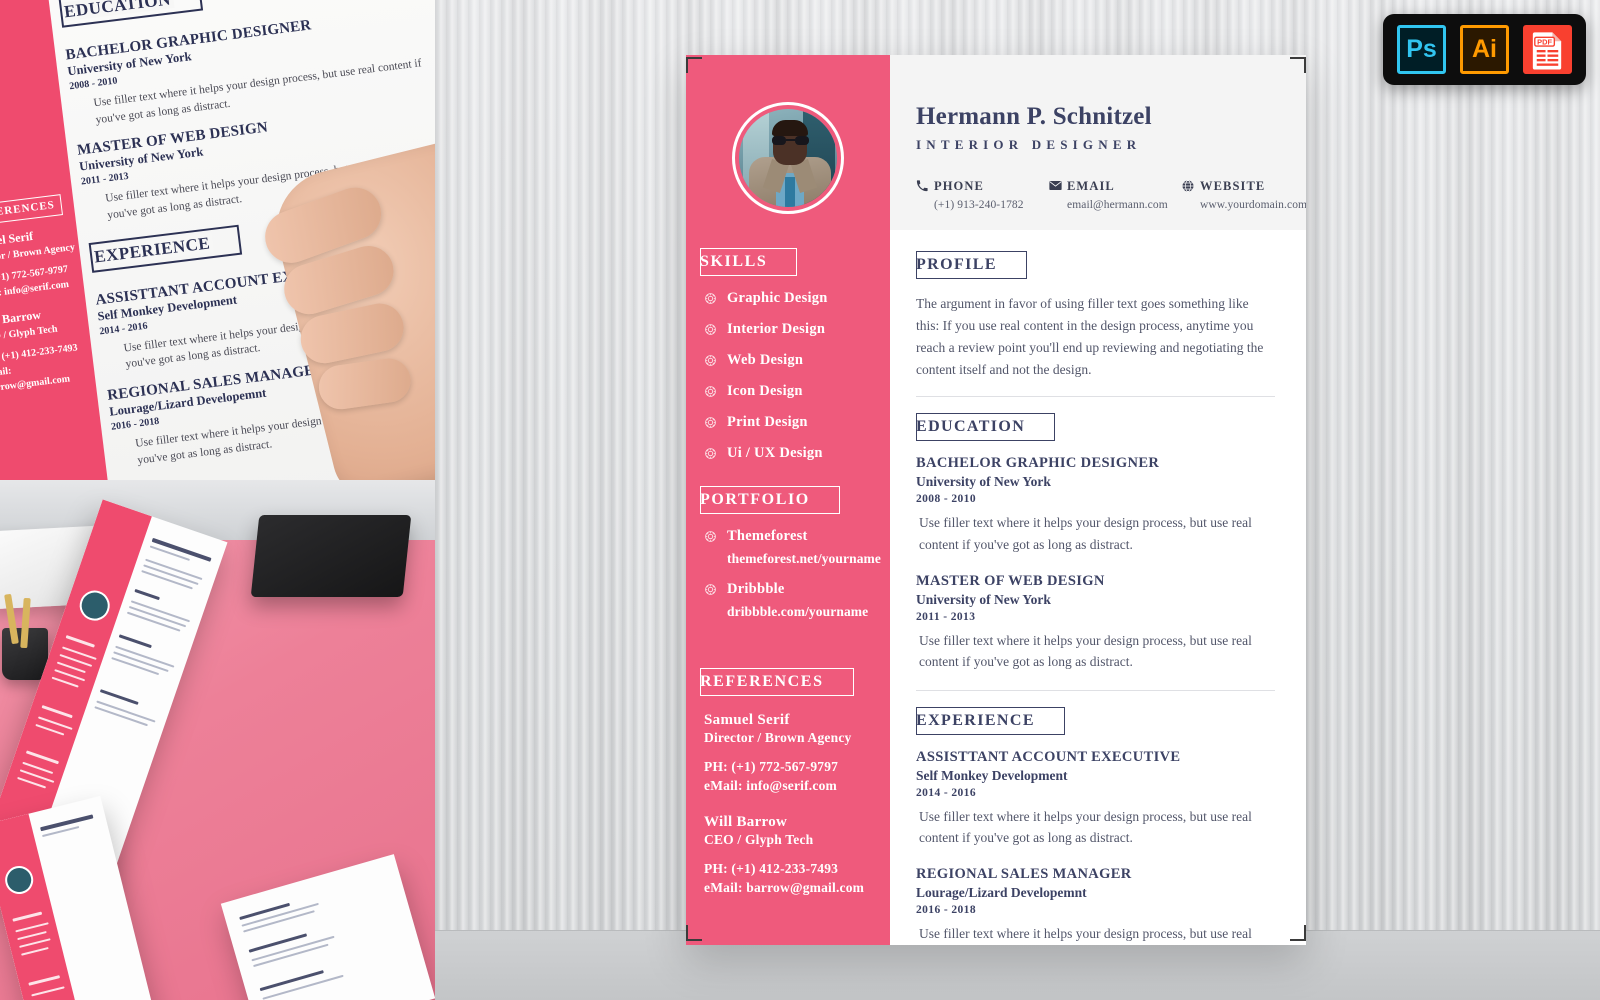 The image size is (1600, 1000). I want to click on reference-name: Samuel Serif, so click(747, 720).